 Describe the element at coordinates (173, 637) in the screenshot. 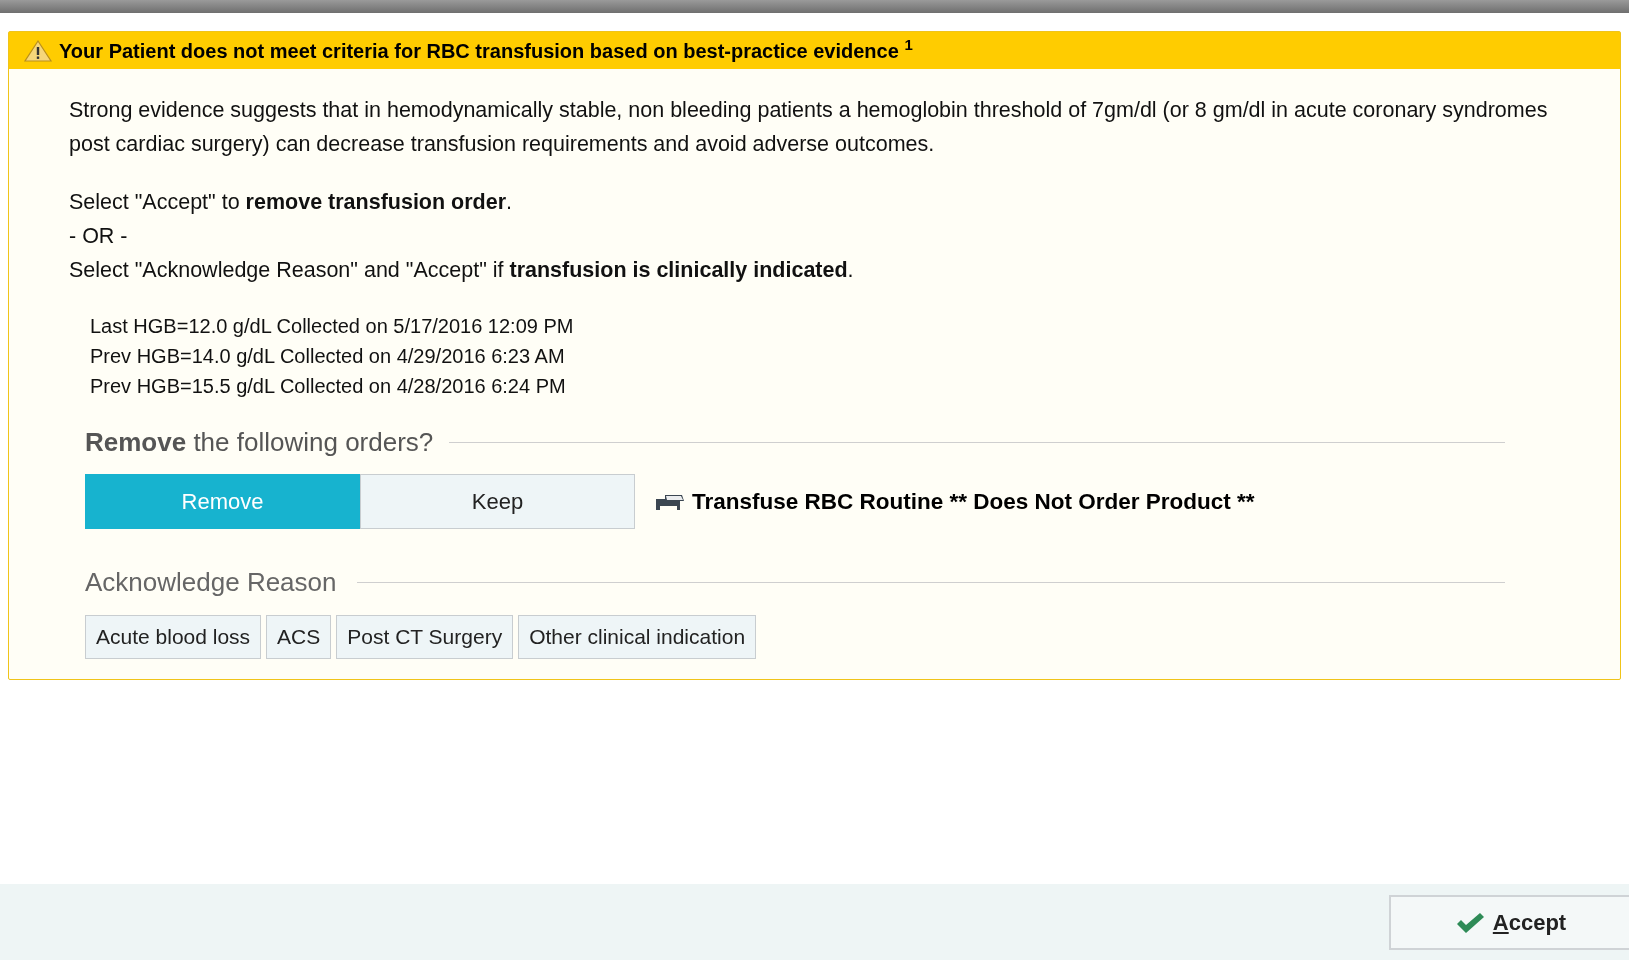

I see `reason-button: Acute blood loss` at that location.